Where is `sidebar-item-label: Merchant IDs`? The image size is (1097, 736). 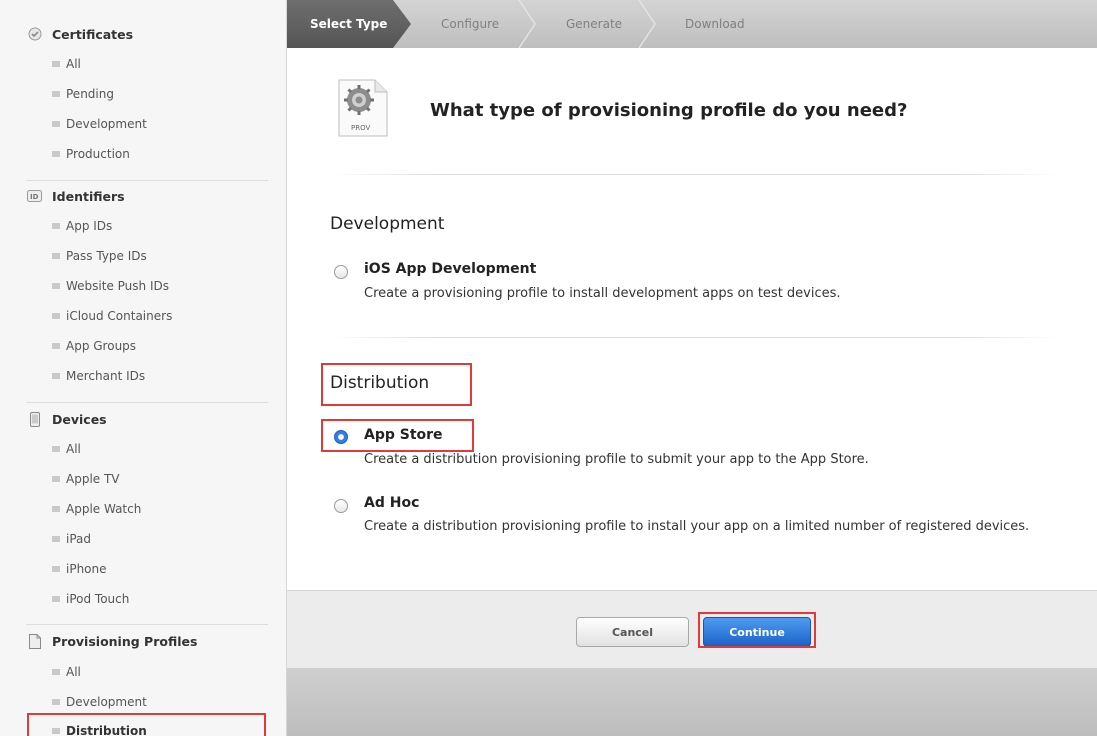
sidebar-item-label: Merchant IDs is located at coordinates (106, 376).